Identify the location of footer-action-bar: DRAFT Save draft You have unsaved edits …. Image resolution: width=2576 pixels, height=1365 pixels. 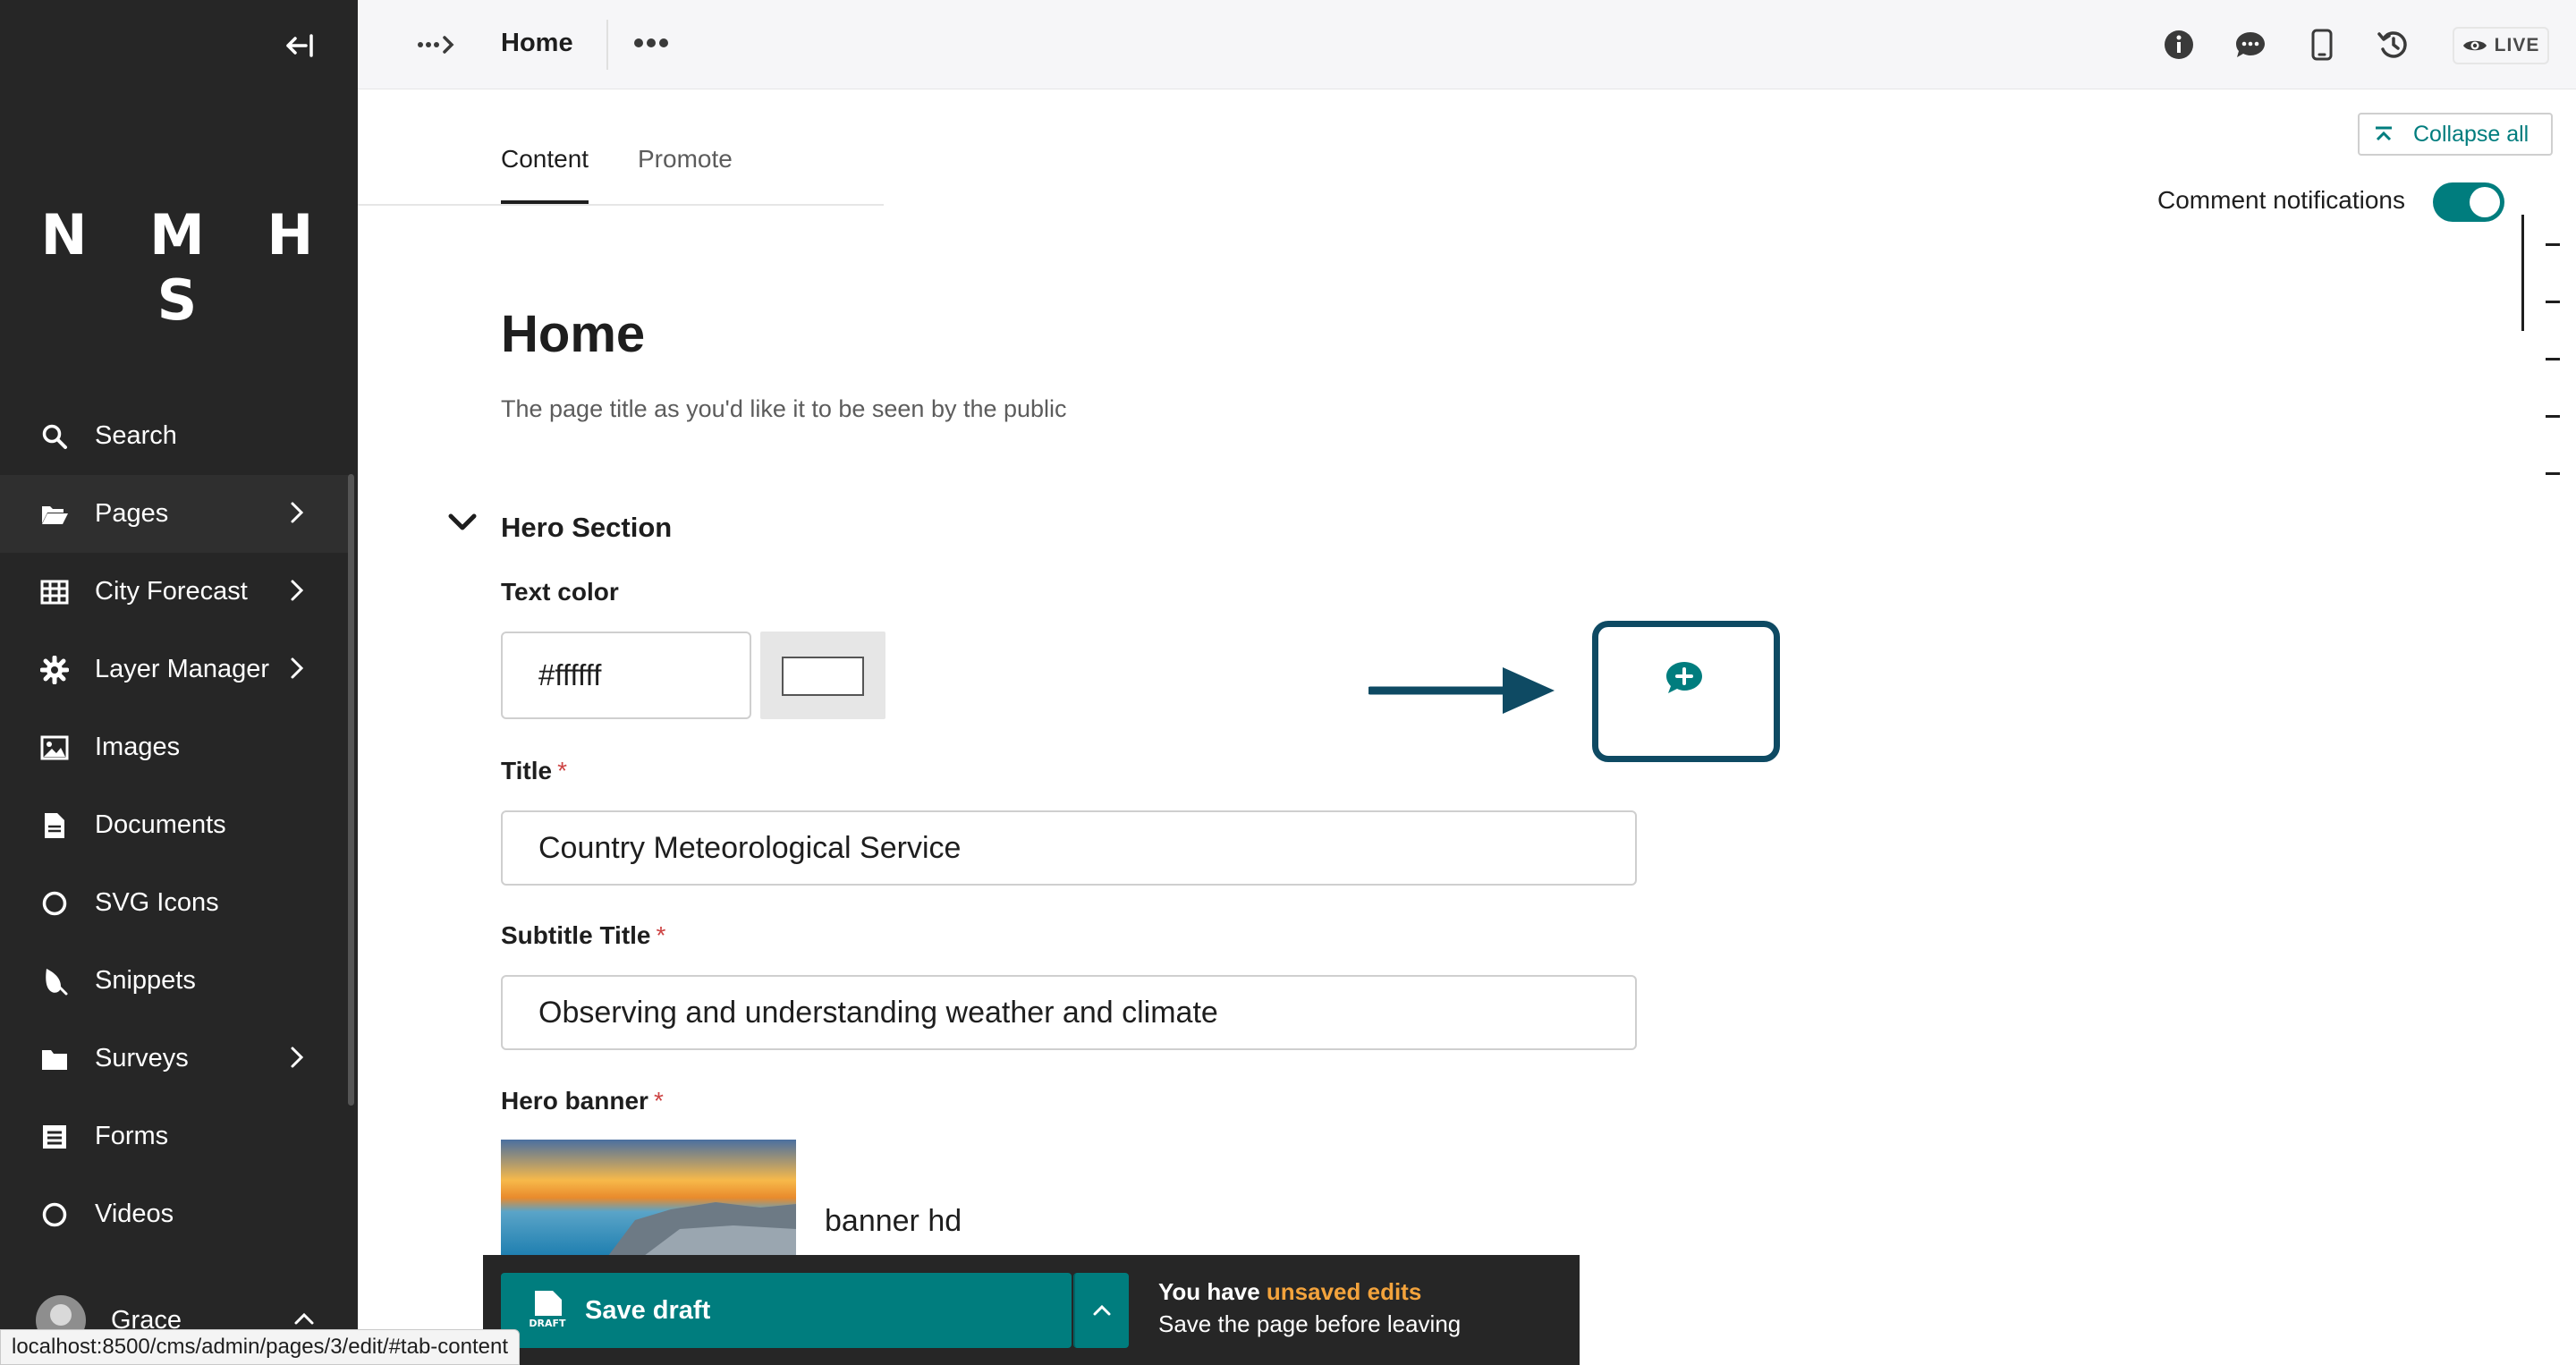
(1031, 1310).